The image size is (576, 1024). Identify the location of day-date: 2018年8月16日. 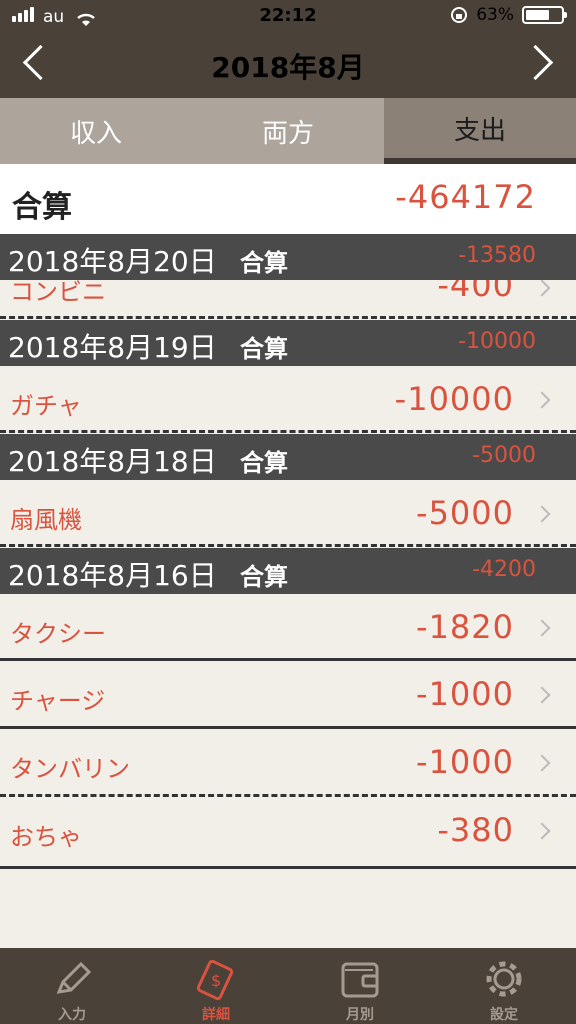
(112, 575).